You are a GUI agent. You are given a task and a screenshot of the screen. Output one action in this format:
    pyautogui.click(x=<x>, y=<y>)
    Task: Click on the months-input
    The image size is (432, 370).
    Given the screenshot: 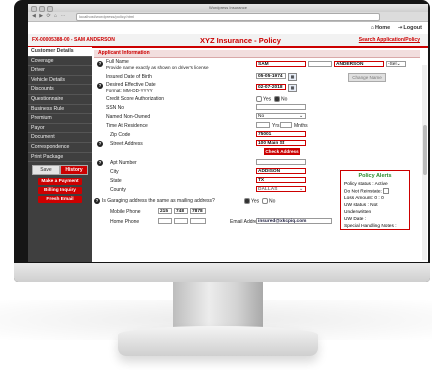 What is the action you would take?
    pyautogui.click(x=286, y=125)
    